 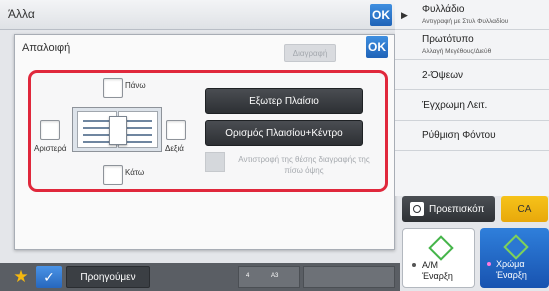 I want to click on play-arrow-icon: ▶, so click(x=404, y=15).